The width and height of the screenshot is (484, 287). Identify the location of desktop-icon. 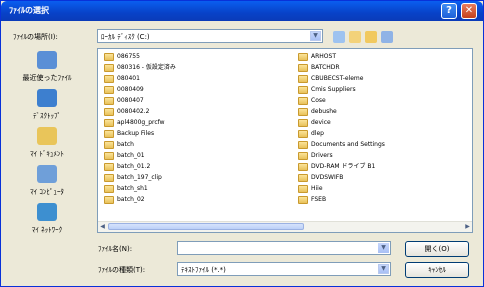
(47, 98).